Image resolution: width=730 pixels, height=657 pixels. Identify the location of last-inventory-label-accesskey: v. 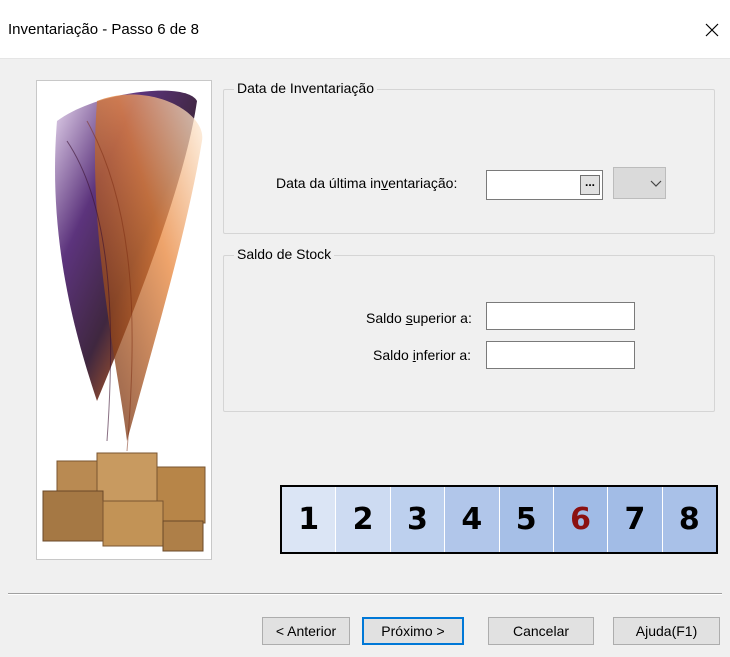
(385, 183).